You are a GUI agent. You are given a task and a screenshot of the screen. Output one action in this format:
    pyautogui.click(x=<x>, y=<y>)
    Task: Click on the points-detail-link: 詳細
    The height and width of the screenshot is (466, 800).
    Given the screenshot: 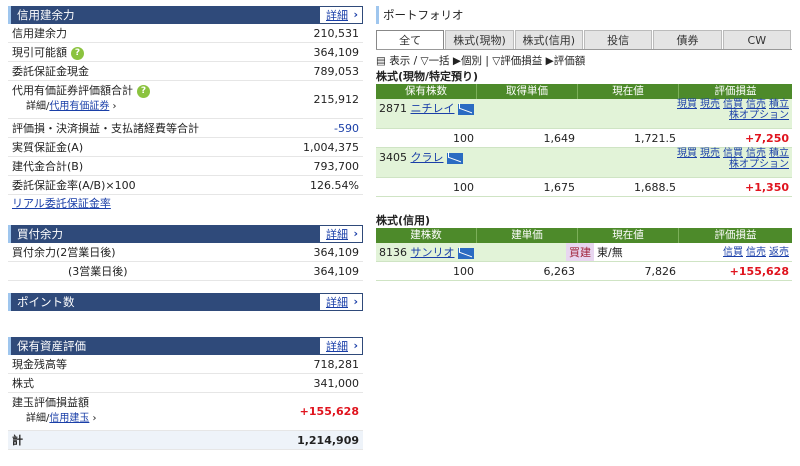 What is the action you would take?
    pyautogui.click(x=341, y=302)
    